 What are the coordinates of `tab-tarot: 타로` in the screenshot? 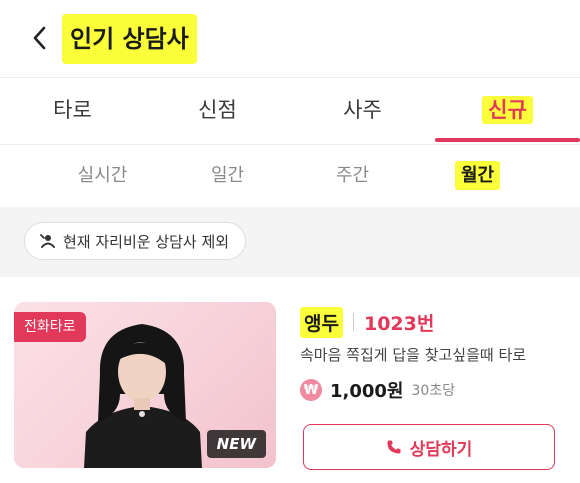 It's located at (72, 111).